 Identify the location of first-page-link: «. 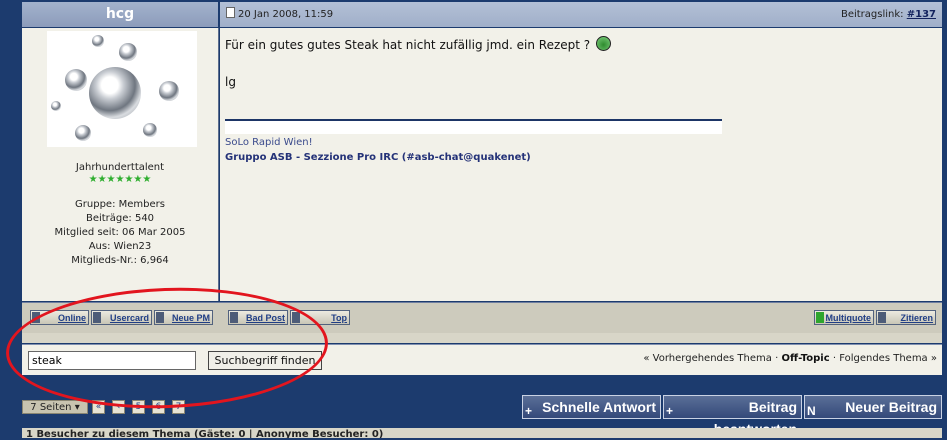
(98, 407).